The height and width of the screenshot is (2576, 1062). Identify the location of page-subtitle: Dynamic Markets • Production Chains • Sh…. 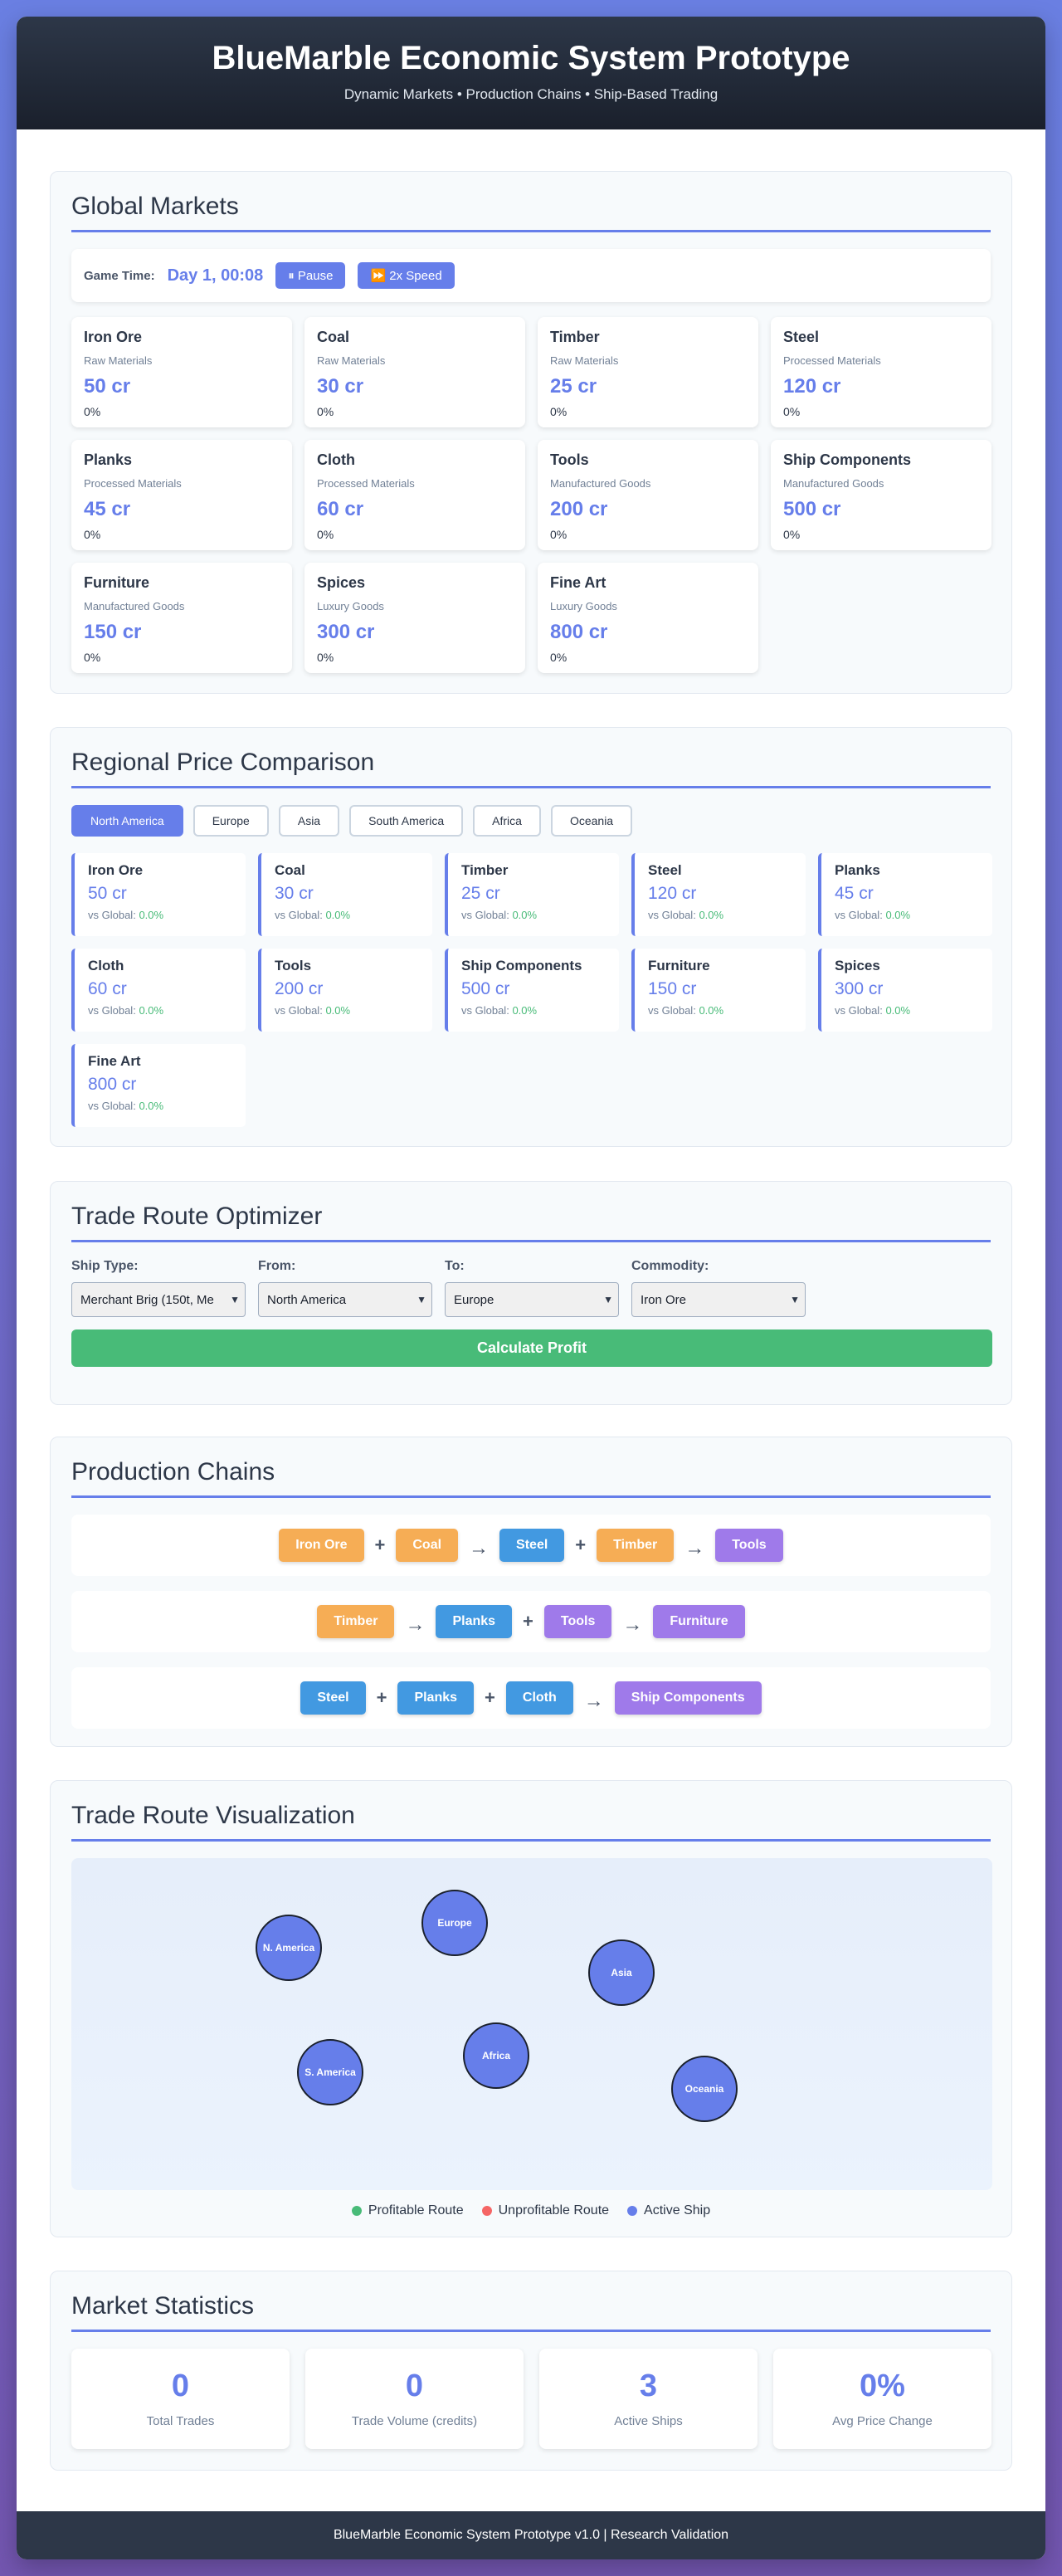
(531, 94).